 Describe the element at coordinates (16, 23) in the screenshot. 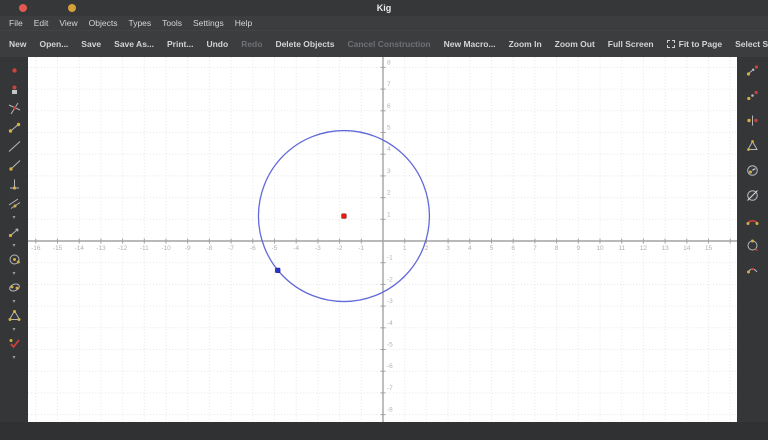

I see `menu-item-file: File` at that location.